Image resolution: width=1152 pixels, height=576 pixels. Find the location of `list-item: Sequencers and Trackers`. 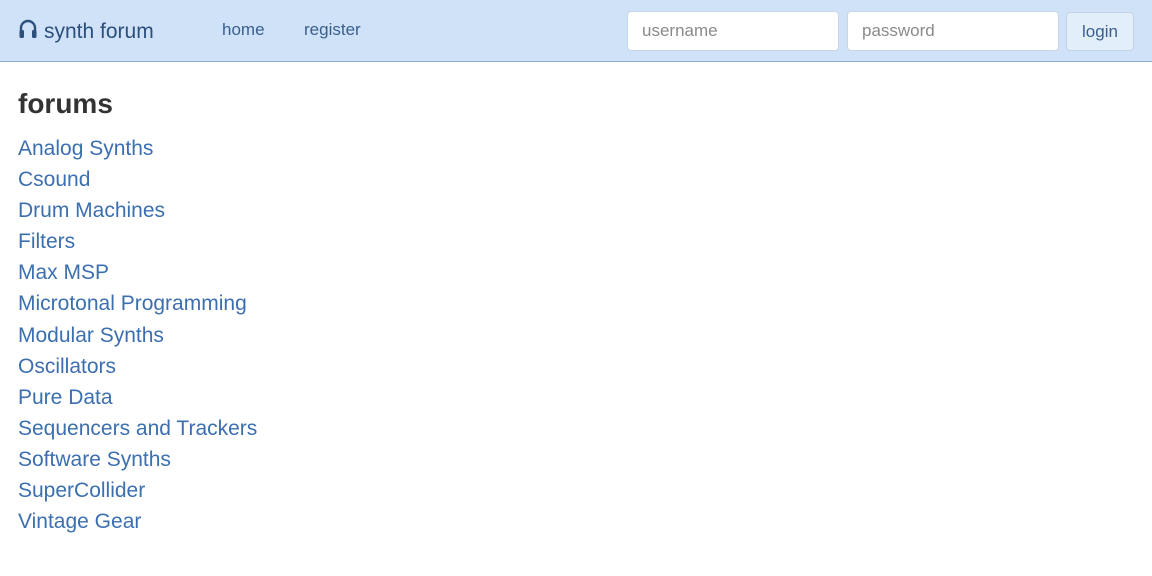

list-item: Sequencers and Trackers is located at coordinates (137, 431).